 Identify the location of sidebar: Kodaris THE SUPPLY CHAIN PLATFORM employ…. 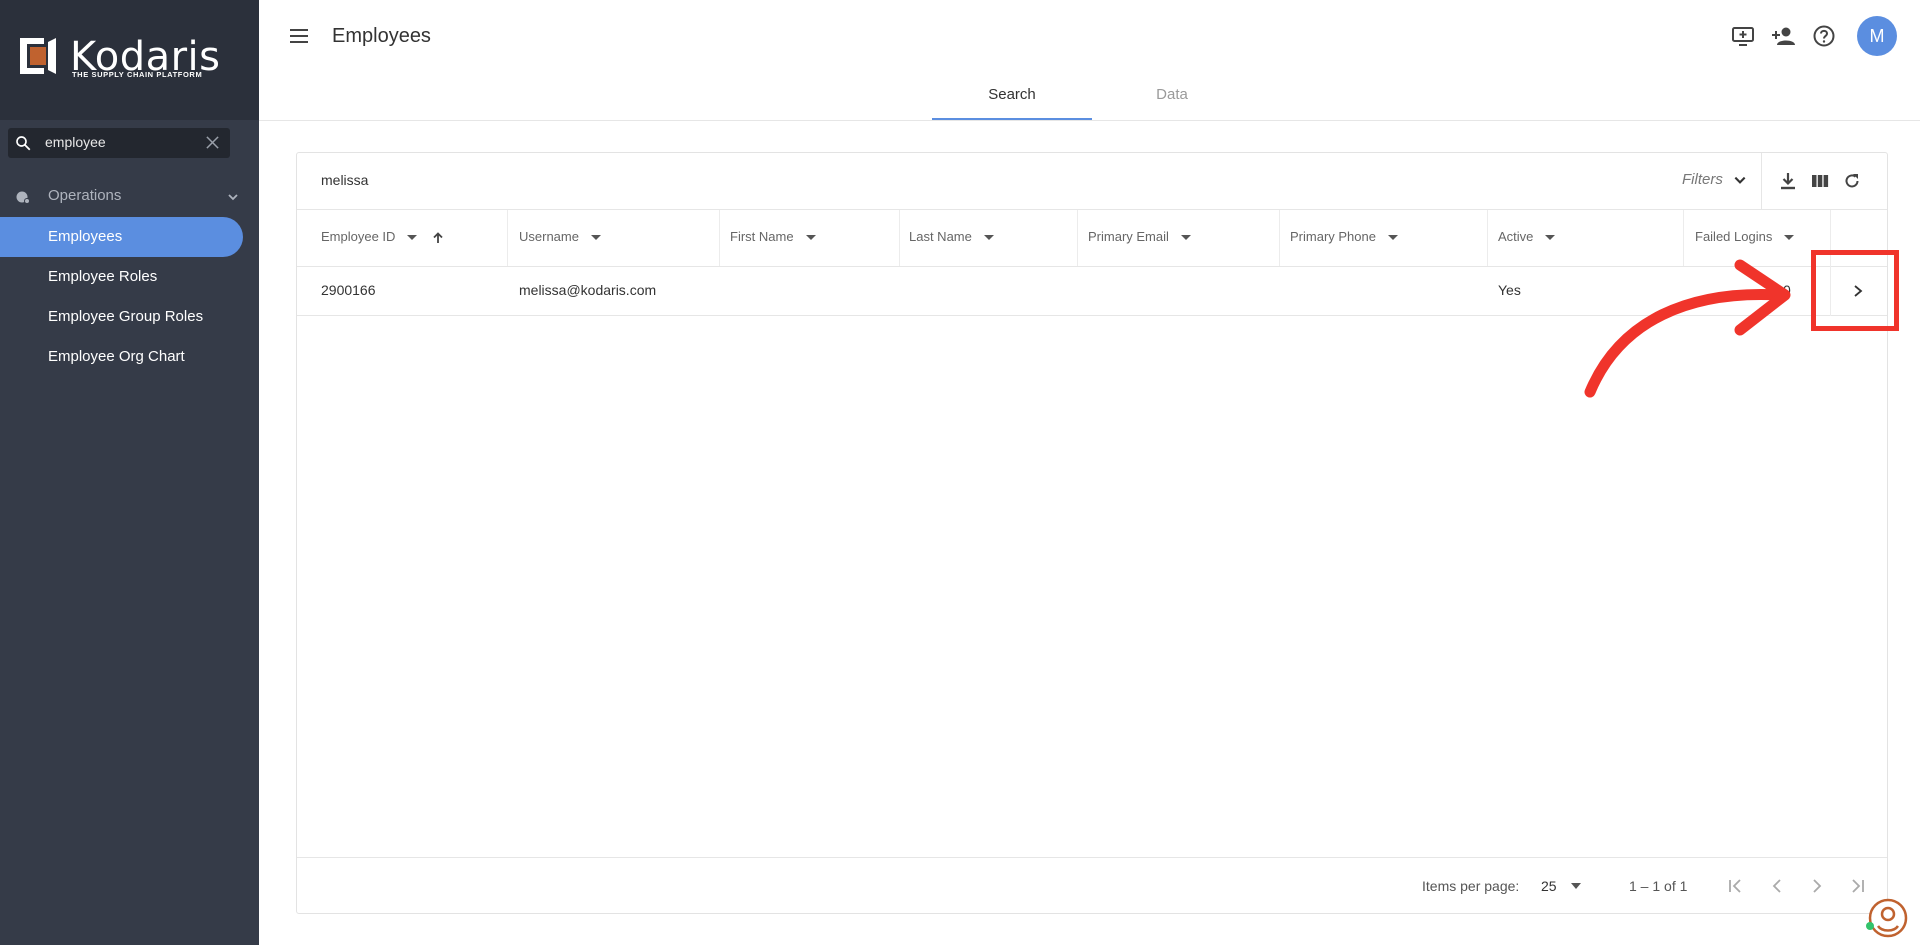
(129, 472).